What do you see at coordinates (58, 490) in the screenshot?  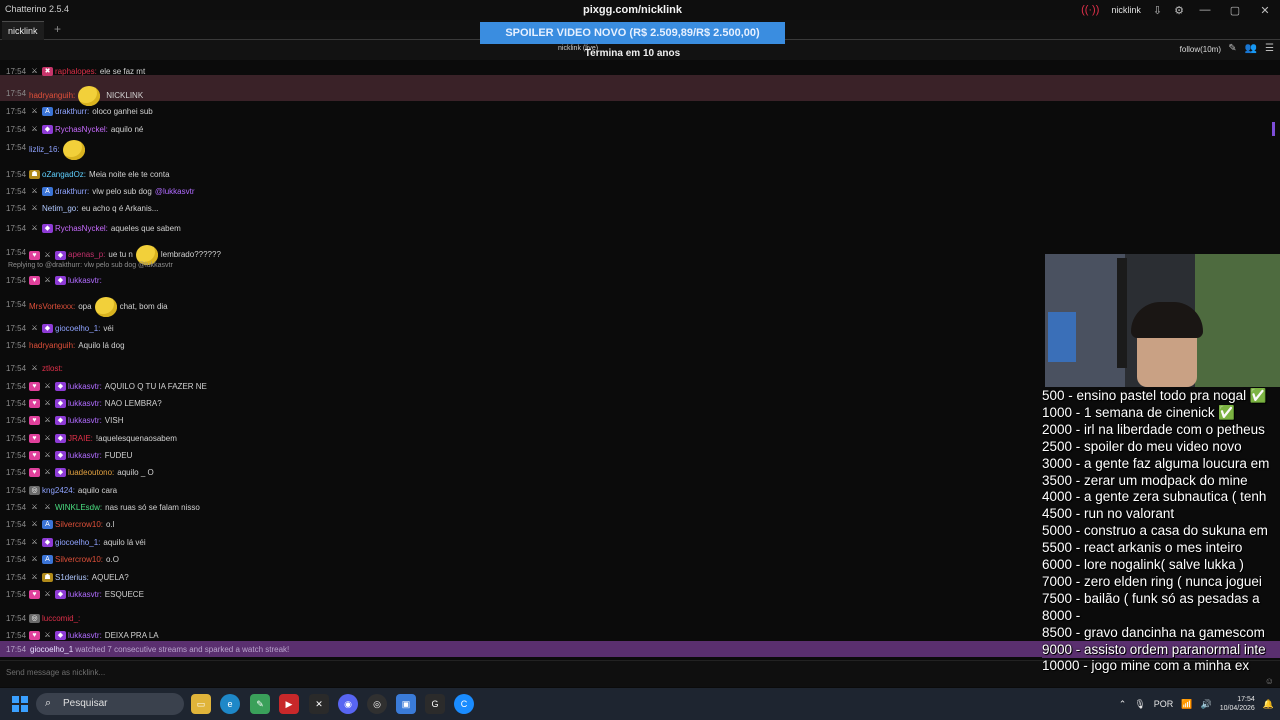 I see `message-username: kng2424:` at bounding box center [58, 490].